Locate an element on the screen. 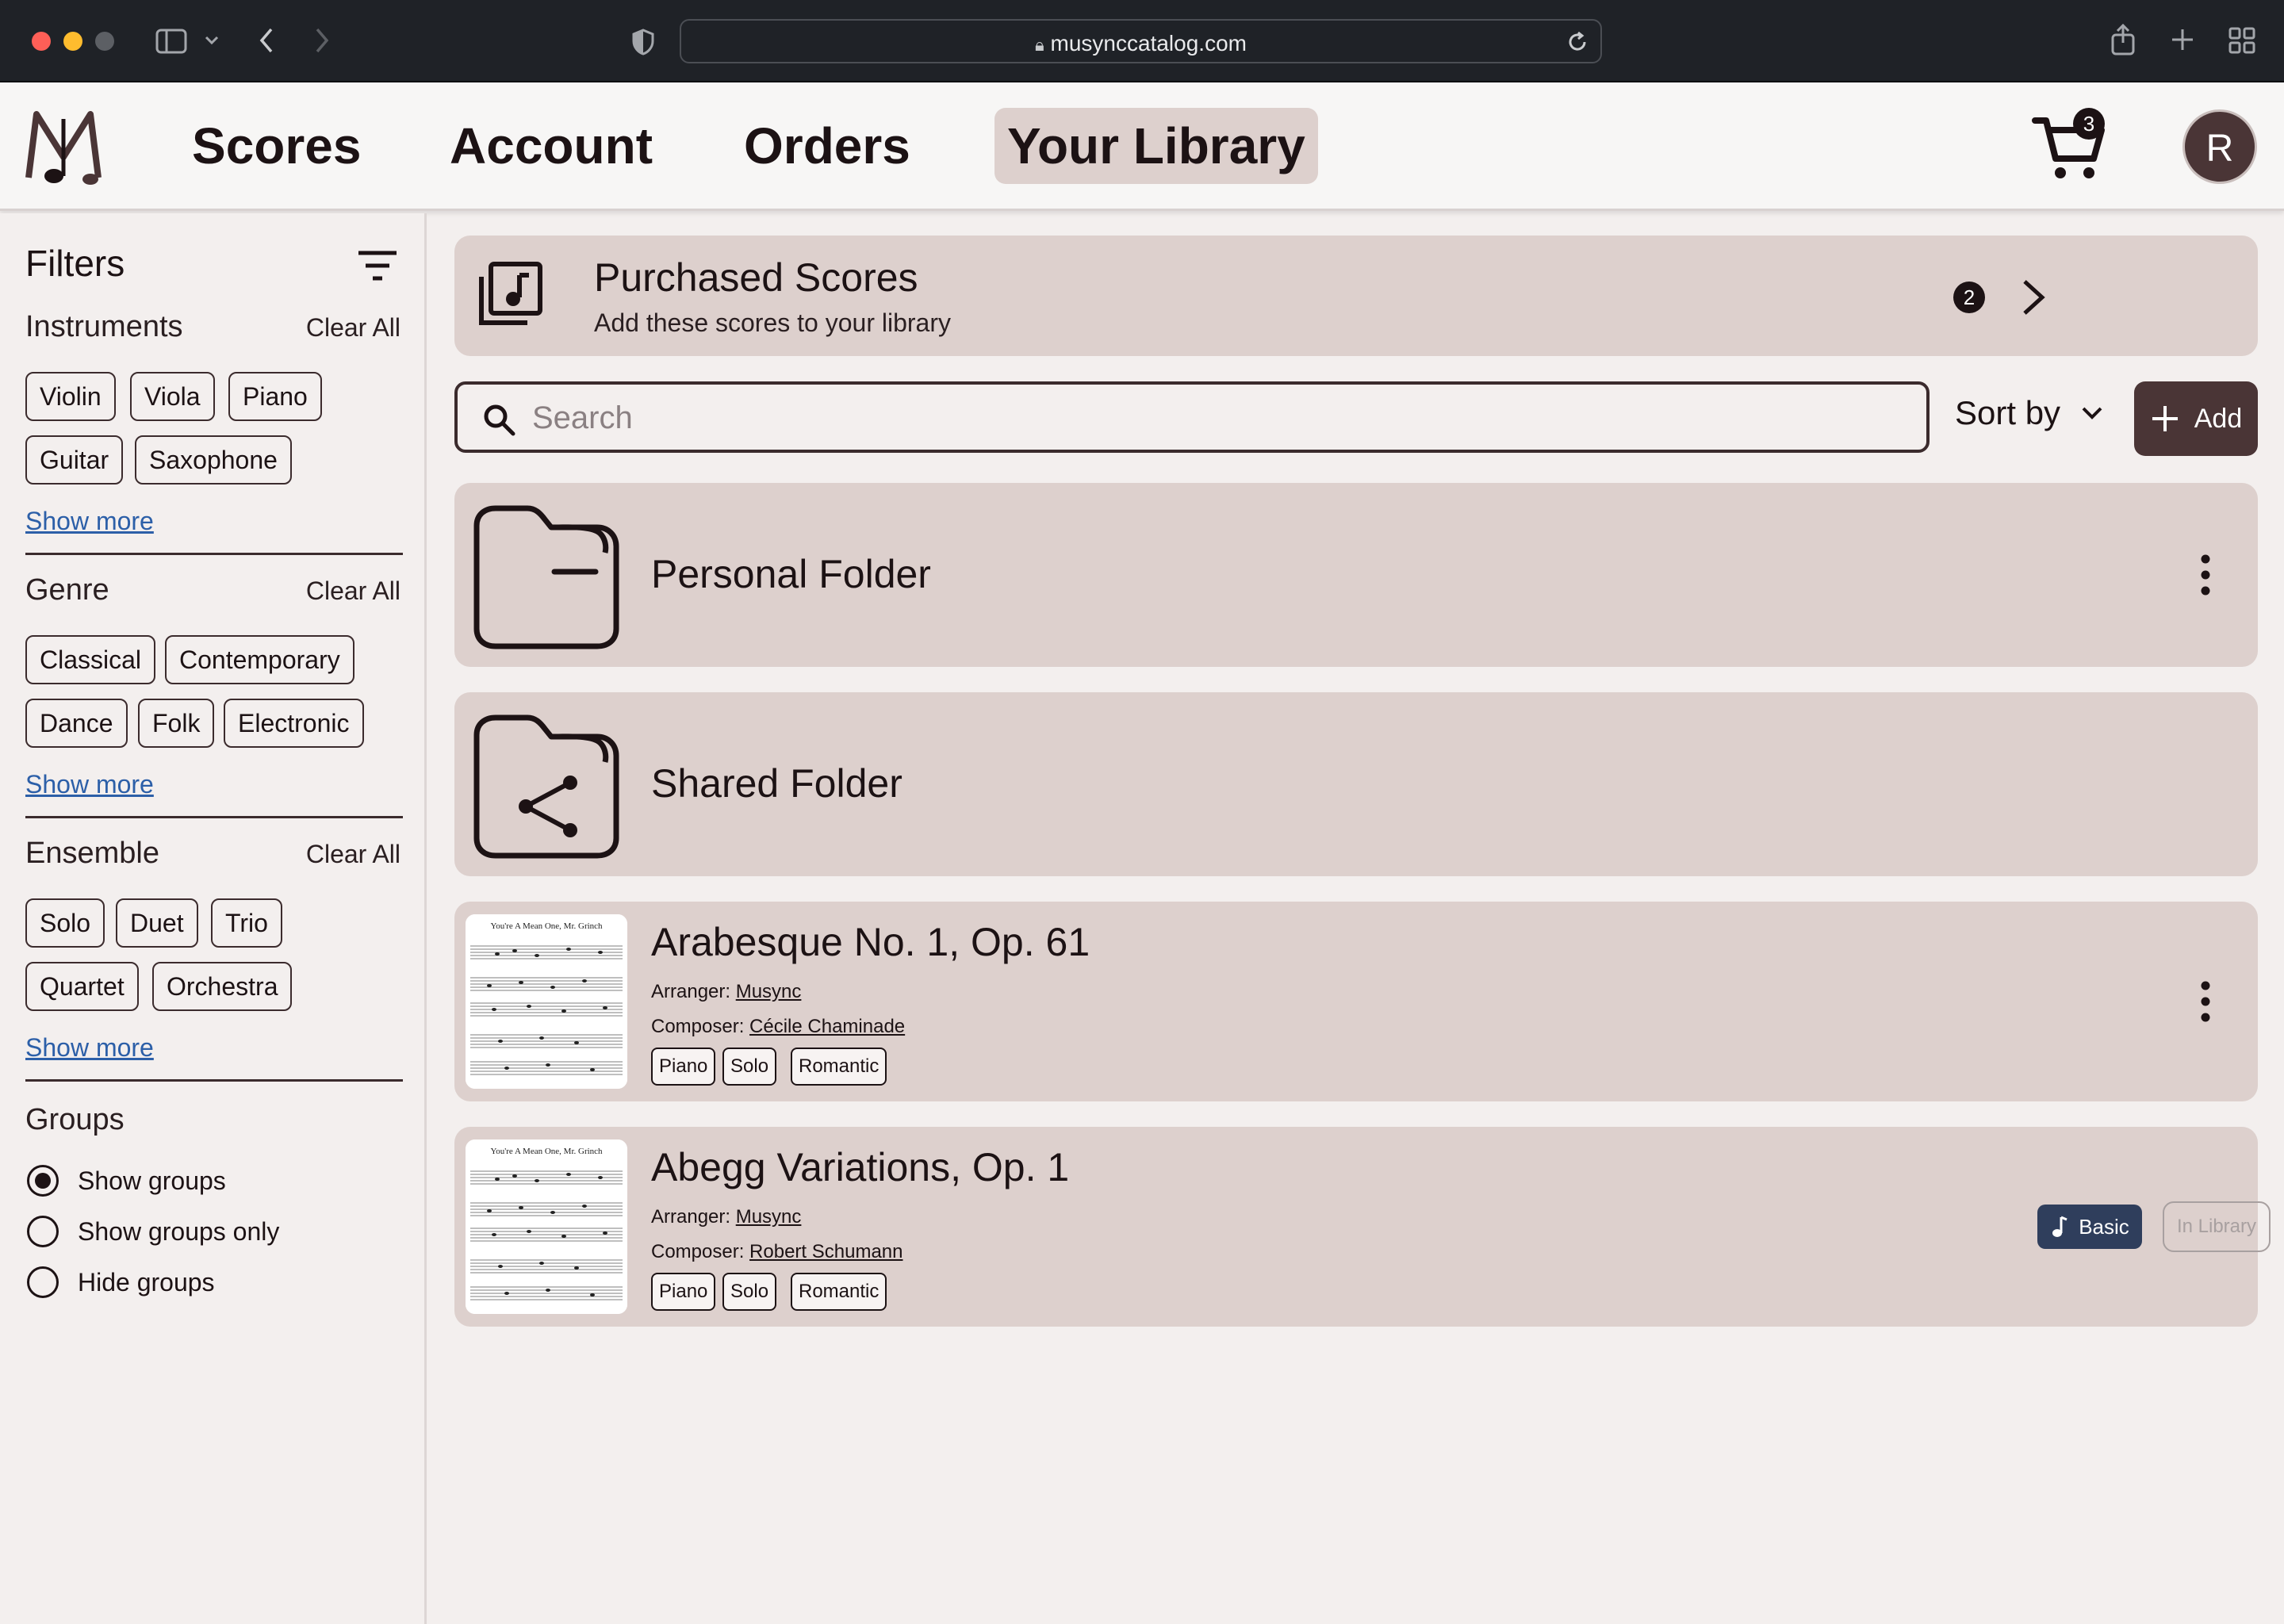  score-title: Abegg Variations, Op. 1 is located at coordinates (860, 1167).